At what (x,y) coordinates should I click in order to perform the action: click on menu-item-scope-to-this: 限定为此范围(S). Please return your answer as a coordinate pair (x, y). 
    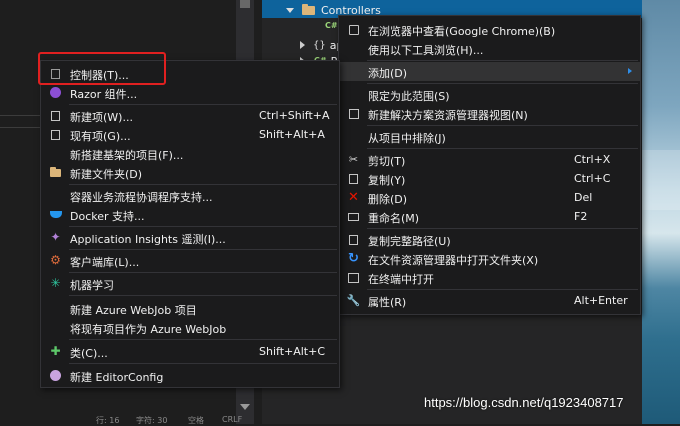
    Looking at the image, I should click on (489, 94).